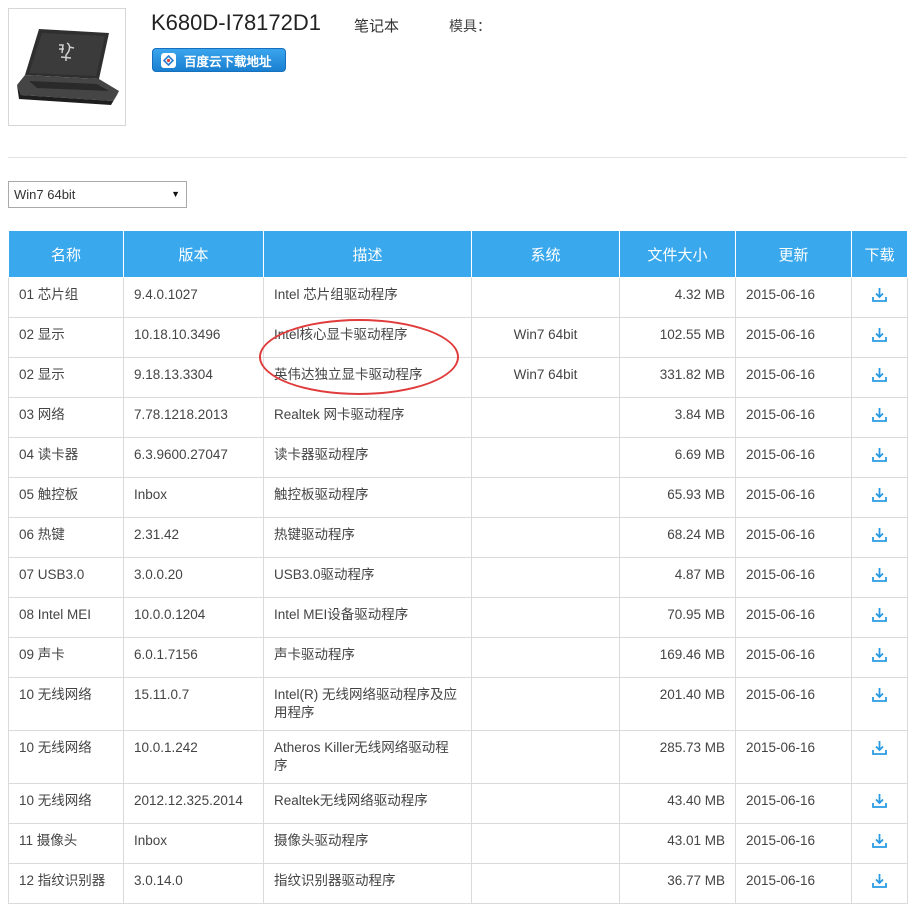 This screenshot has width=913, height=904. I want to click on divider, so click(457, 157).